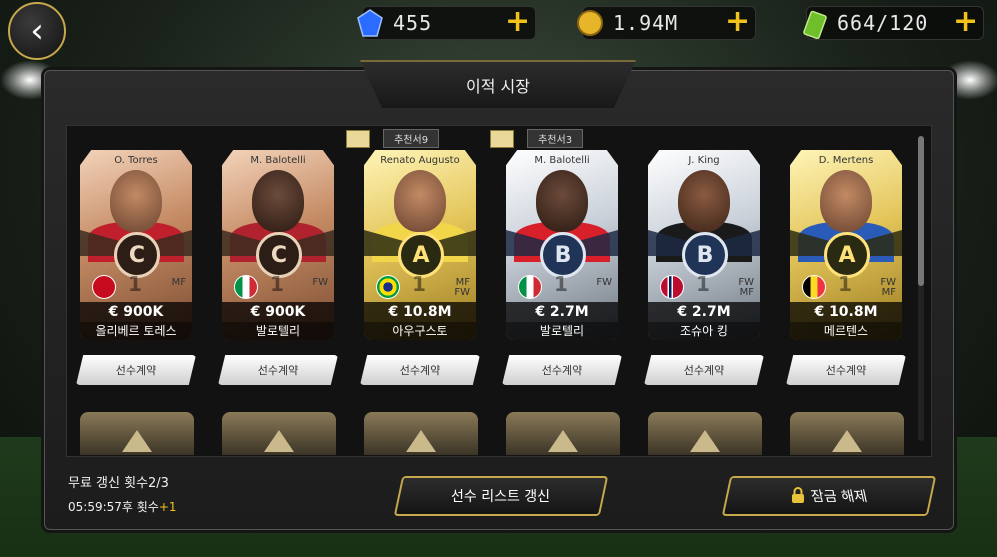 The height and width of the screenshot is (557, 997). Describe the element at coordinates (846, 245) in the screenshot. I see `card-frame: D. Mertens A 1 FW MF € 10.8M 메르텐스` at that location.